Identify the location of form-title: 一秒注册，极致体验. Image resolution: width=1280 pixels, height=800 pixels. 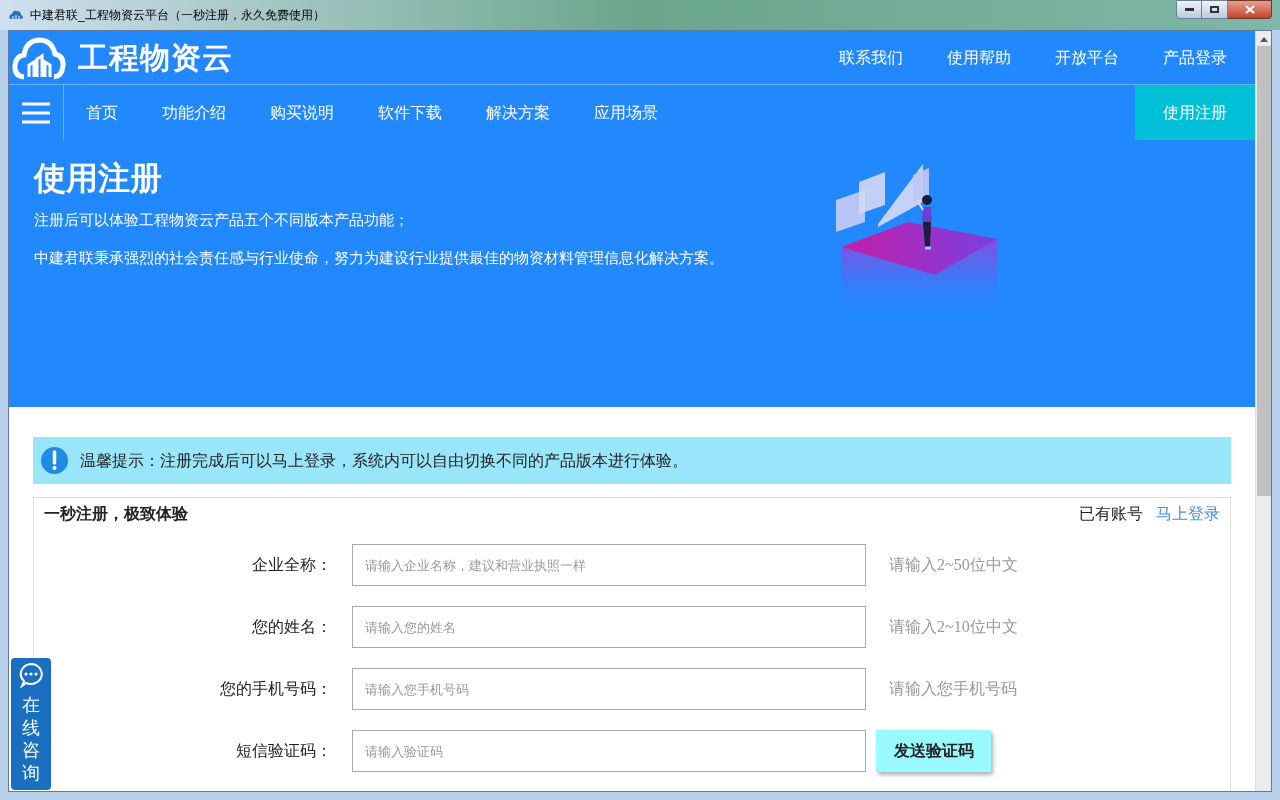
(116, 514).